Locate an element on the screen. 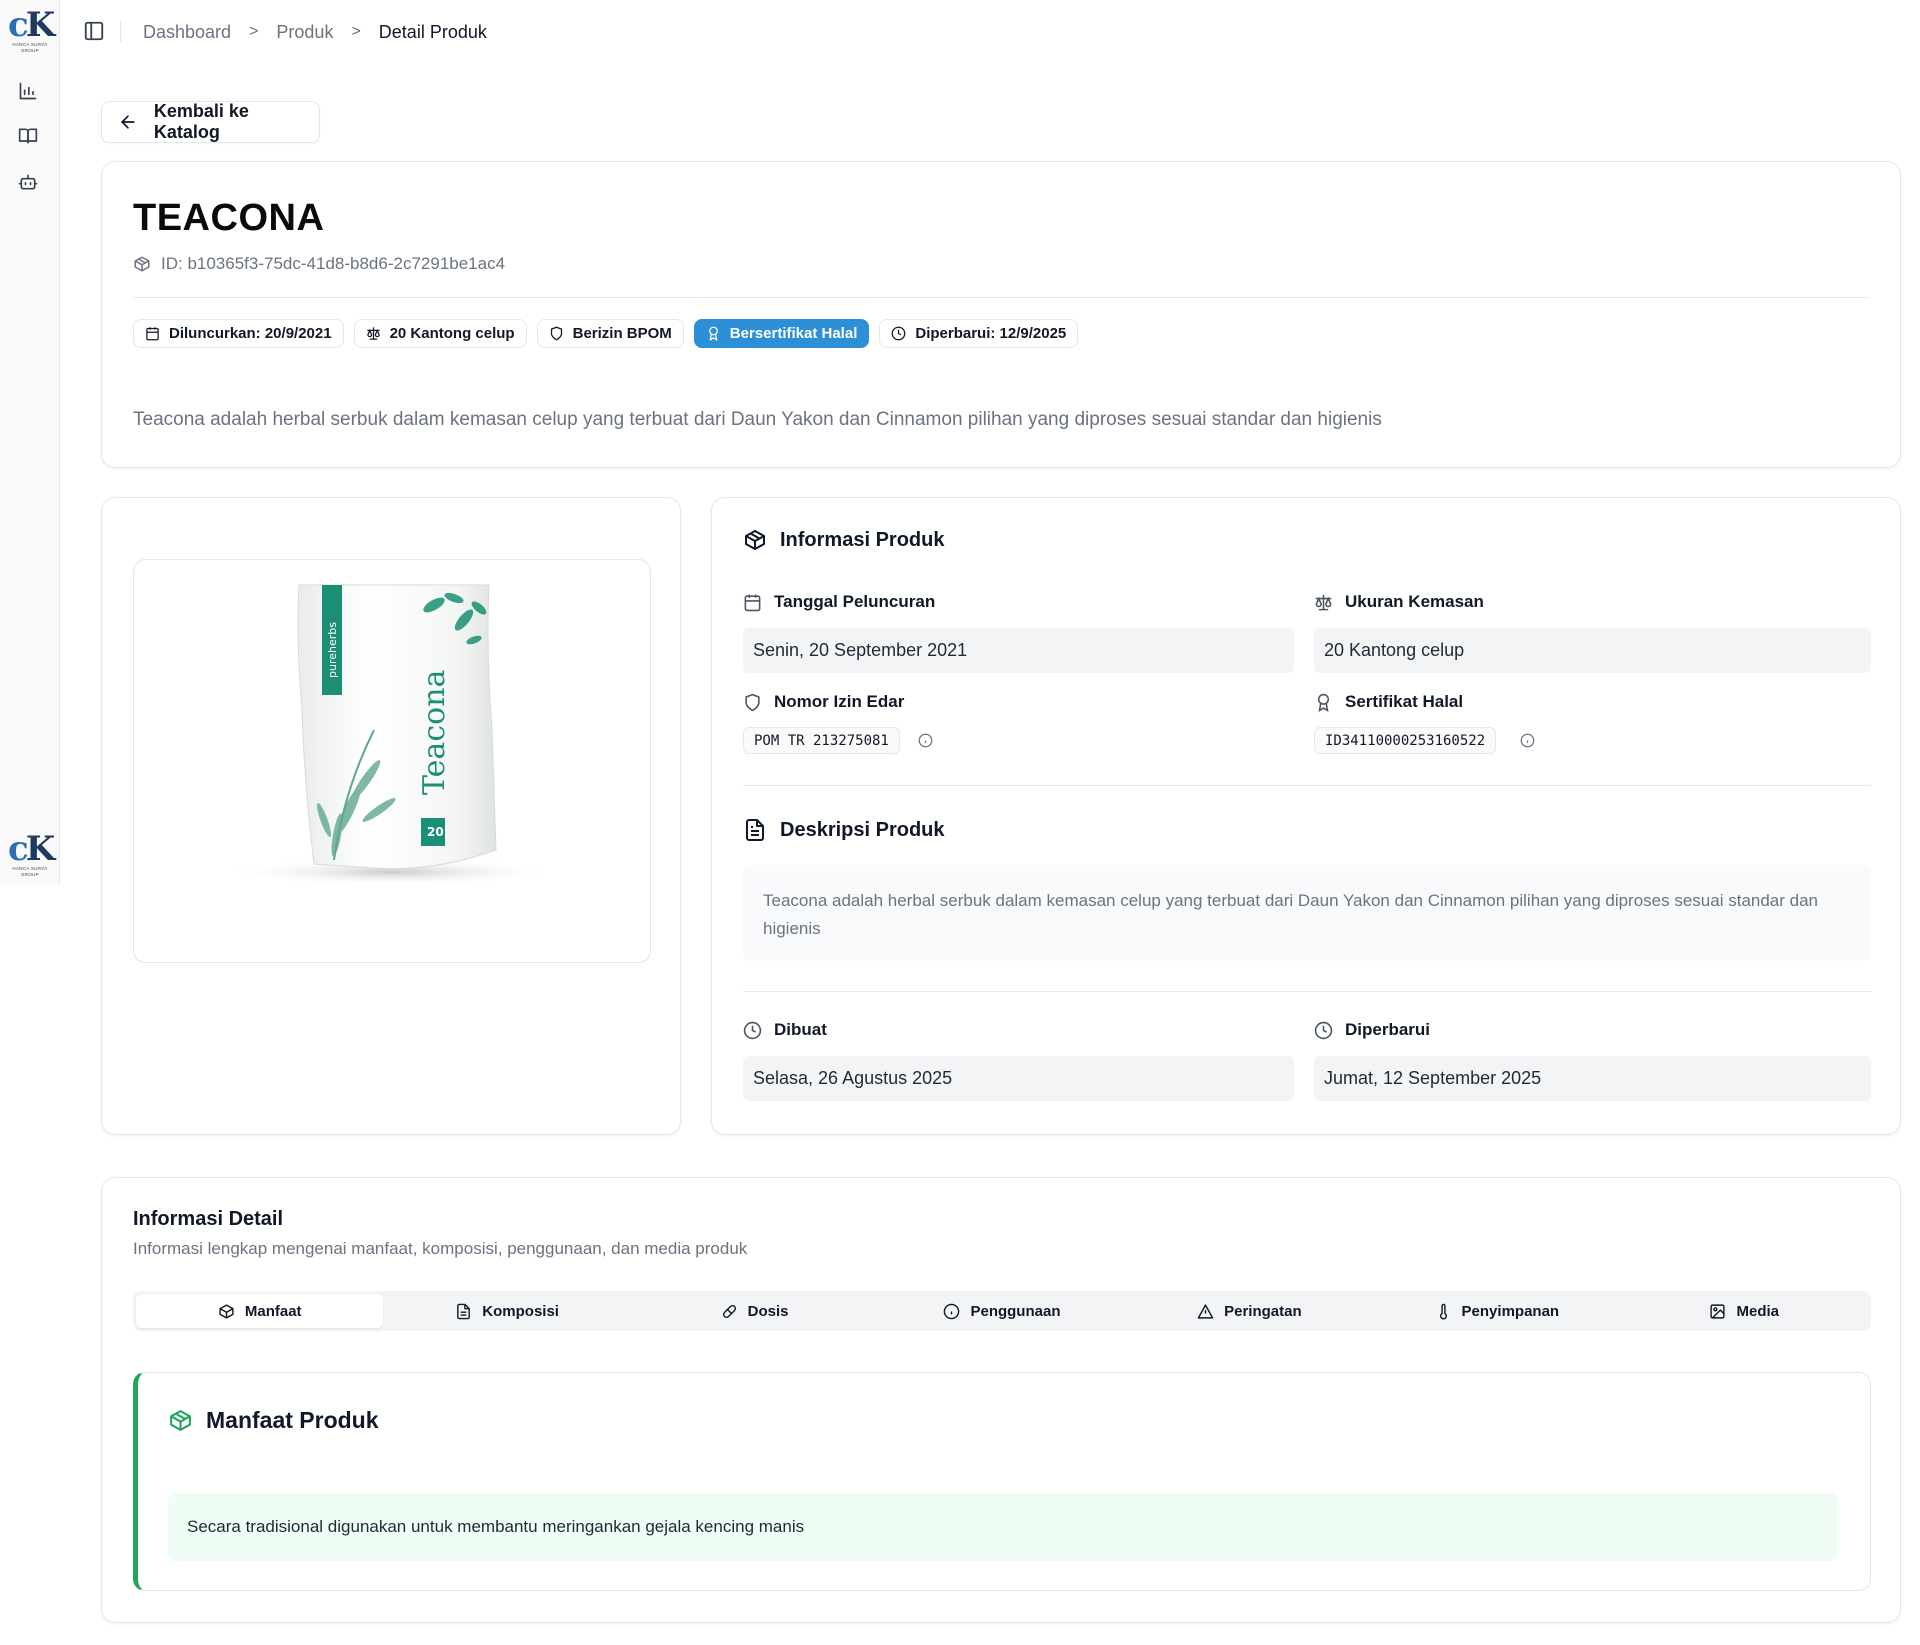 This screenshot has width=1920, height=1645. tab-komposisi: Komposisi is located at coordinates (506, 1311).